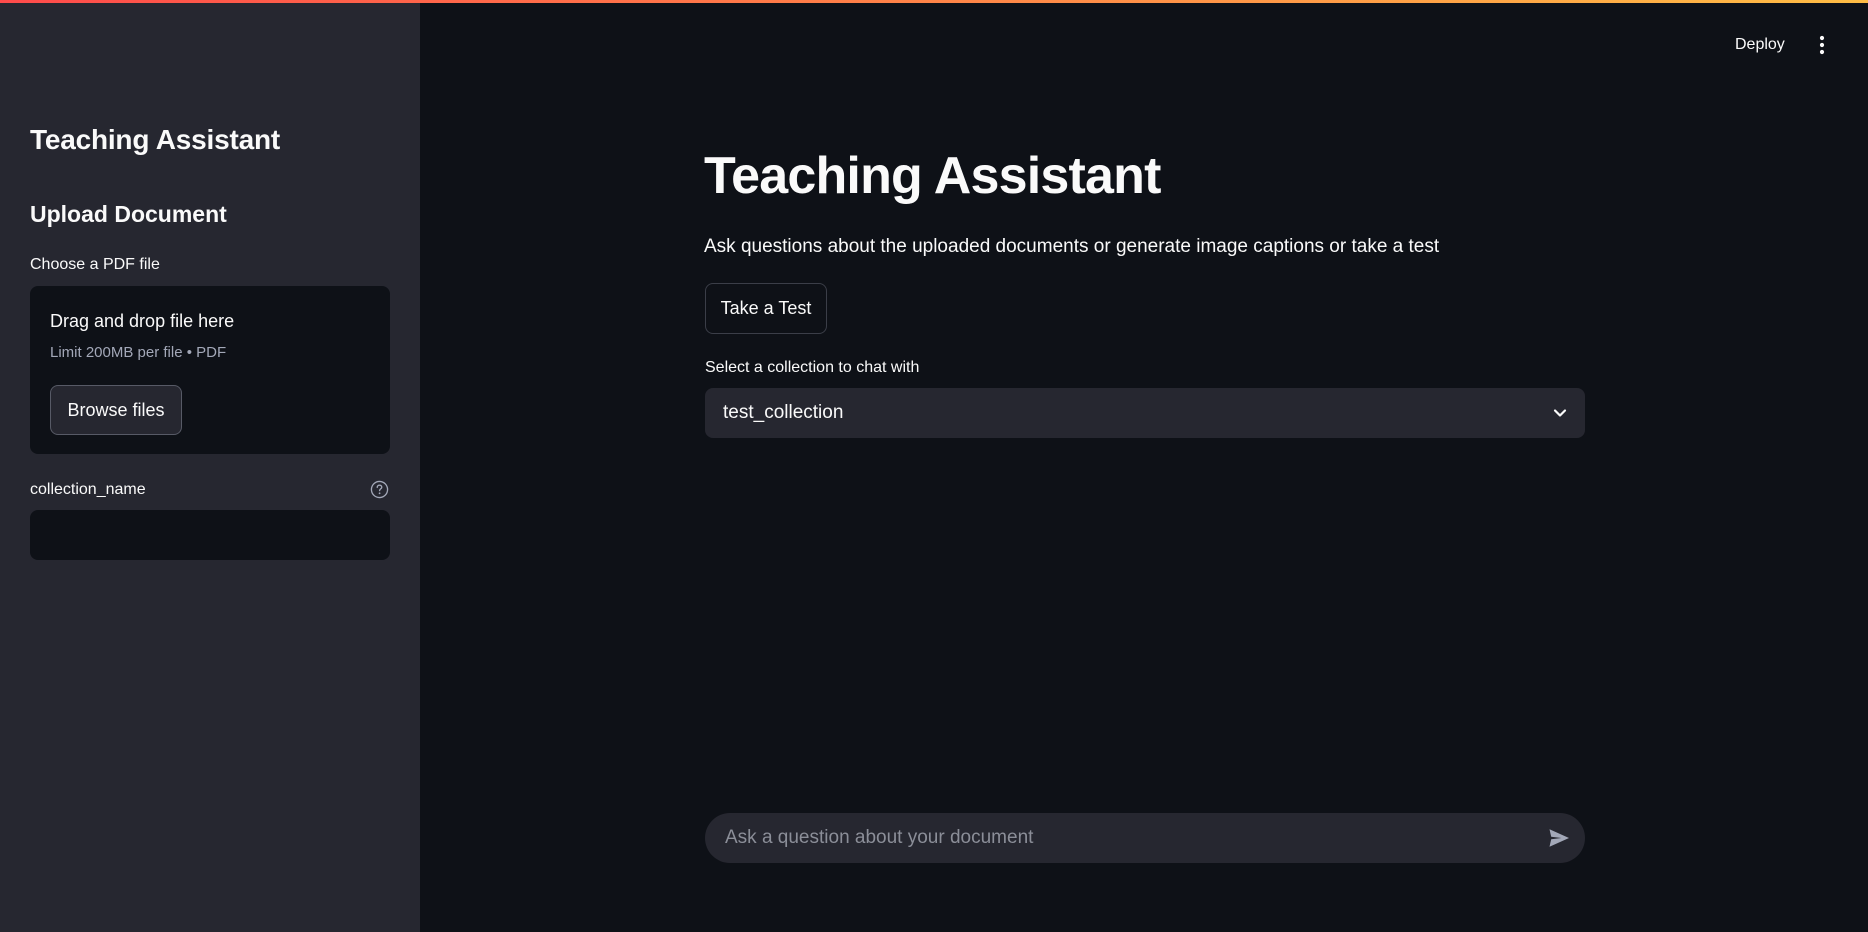  I want to click on collection-select-value: test_collection, so click(783, 412).